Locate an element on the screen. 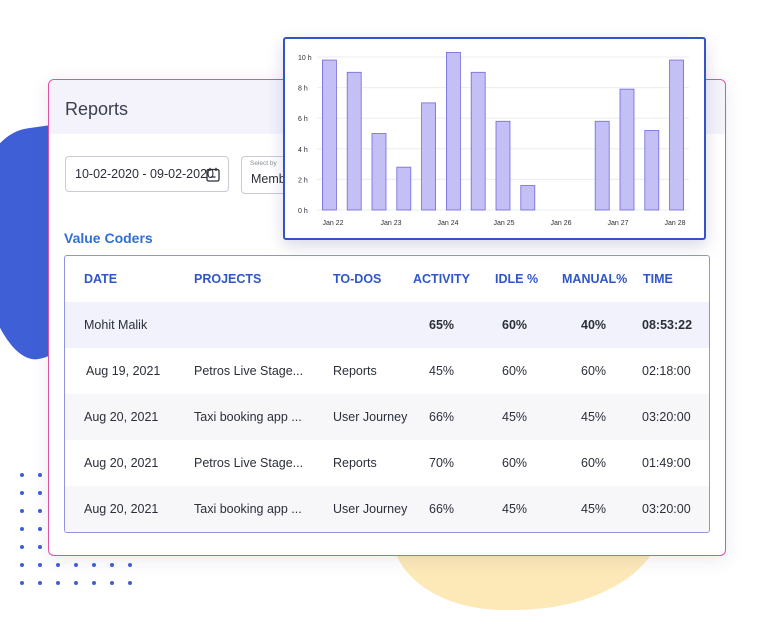 This screenshot has height=623, width=768. row-date: Aug 19, 2021 is located at coordinates (123, 371).